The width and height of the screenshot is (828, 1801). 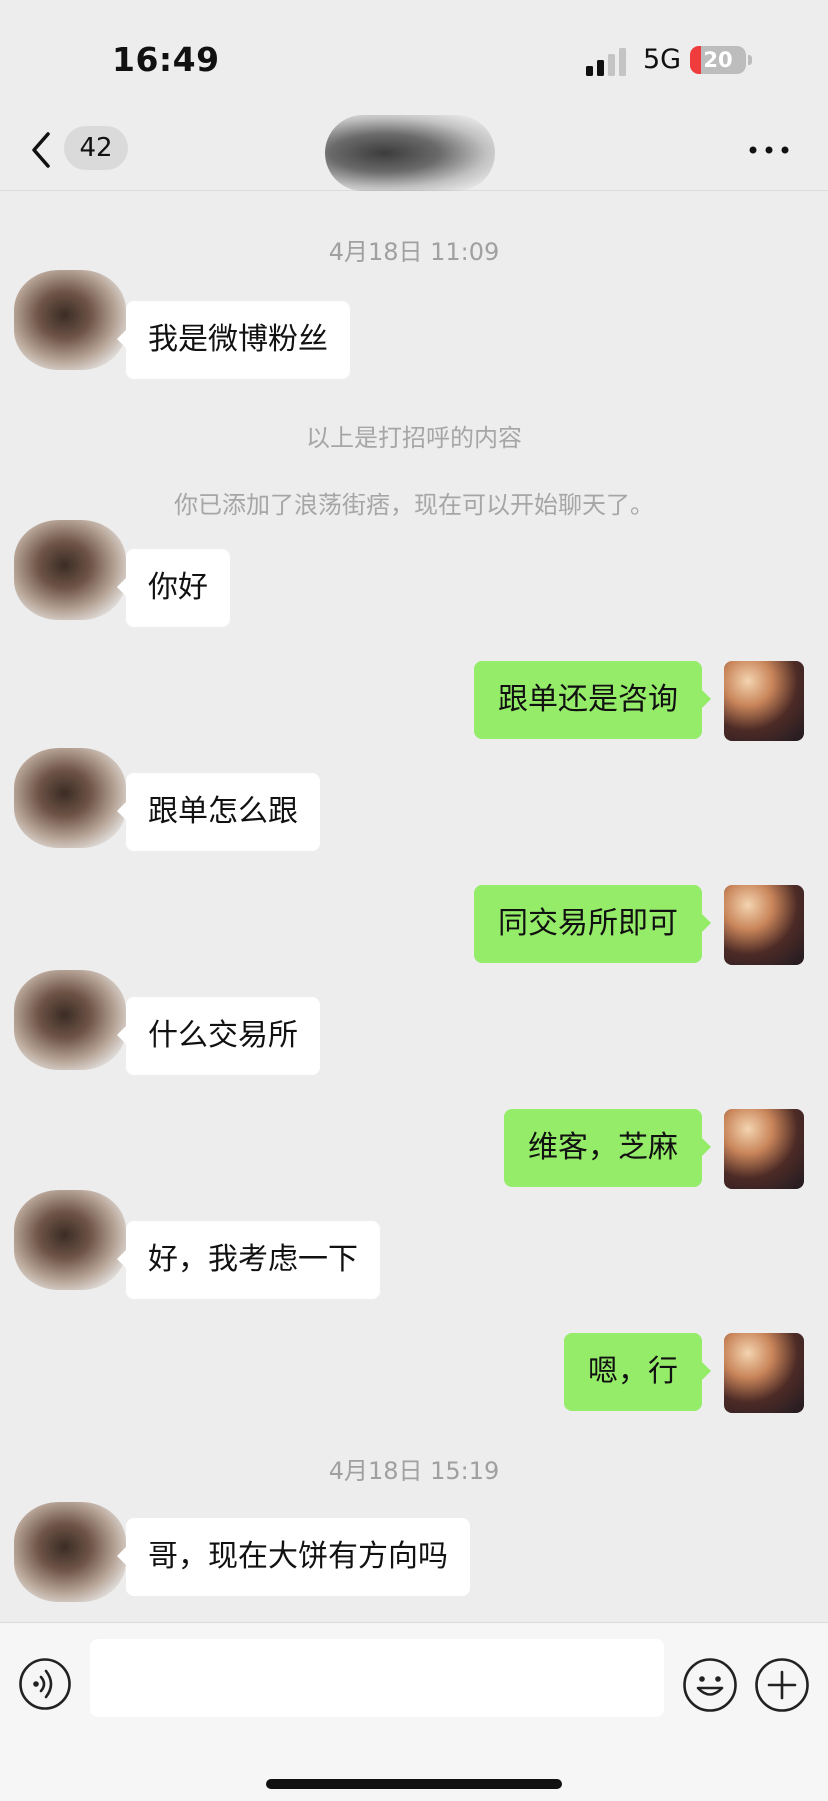 I want to click on signal-icon, so click(x=606, y=62).